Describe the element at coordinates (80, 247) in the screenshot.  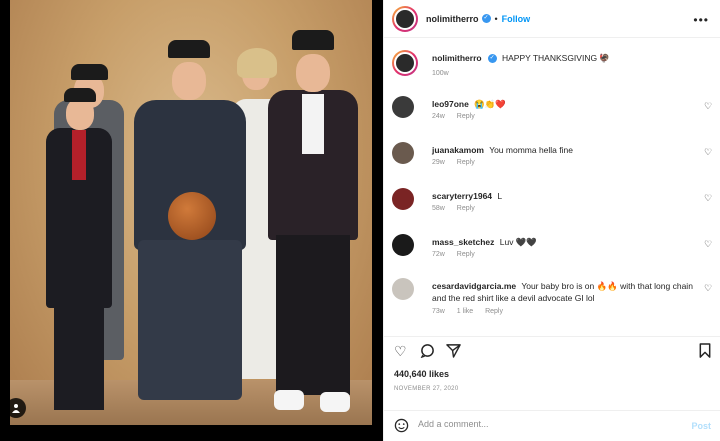
I see `person-boy-left` at that location.